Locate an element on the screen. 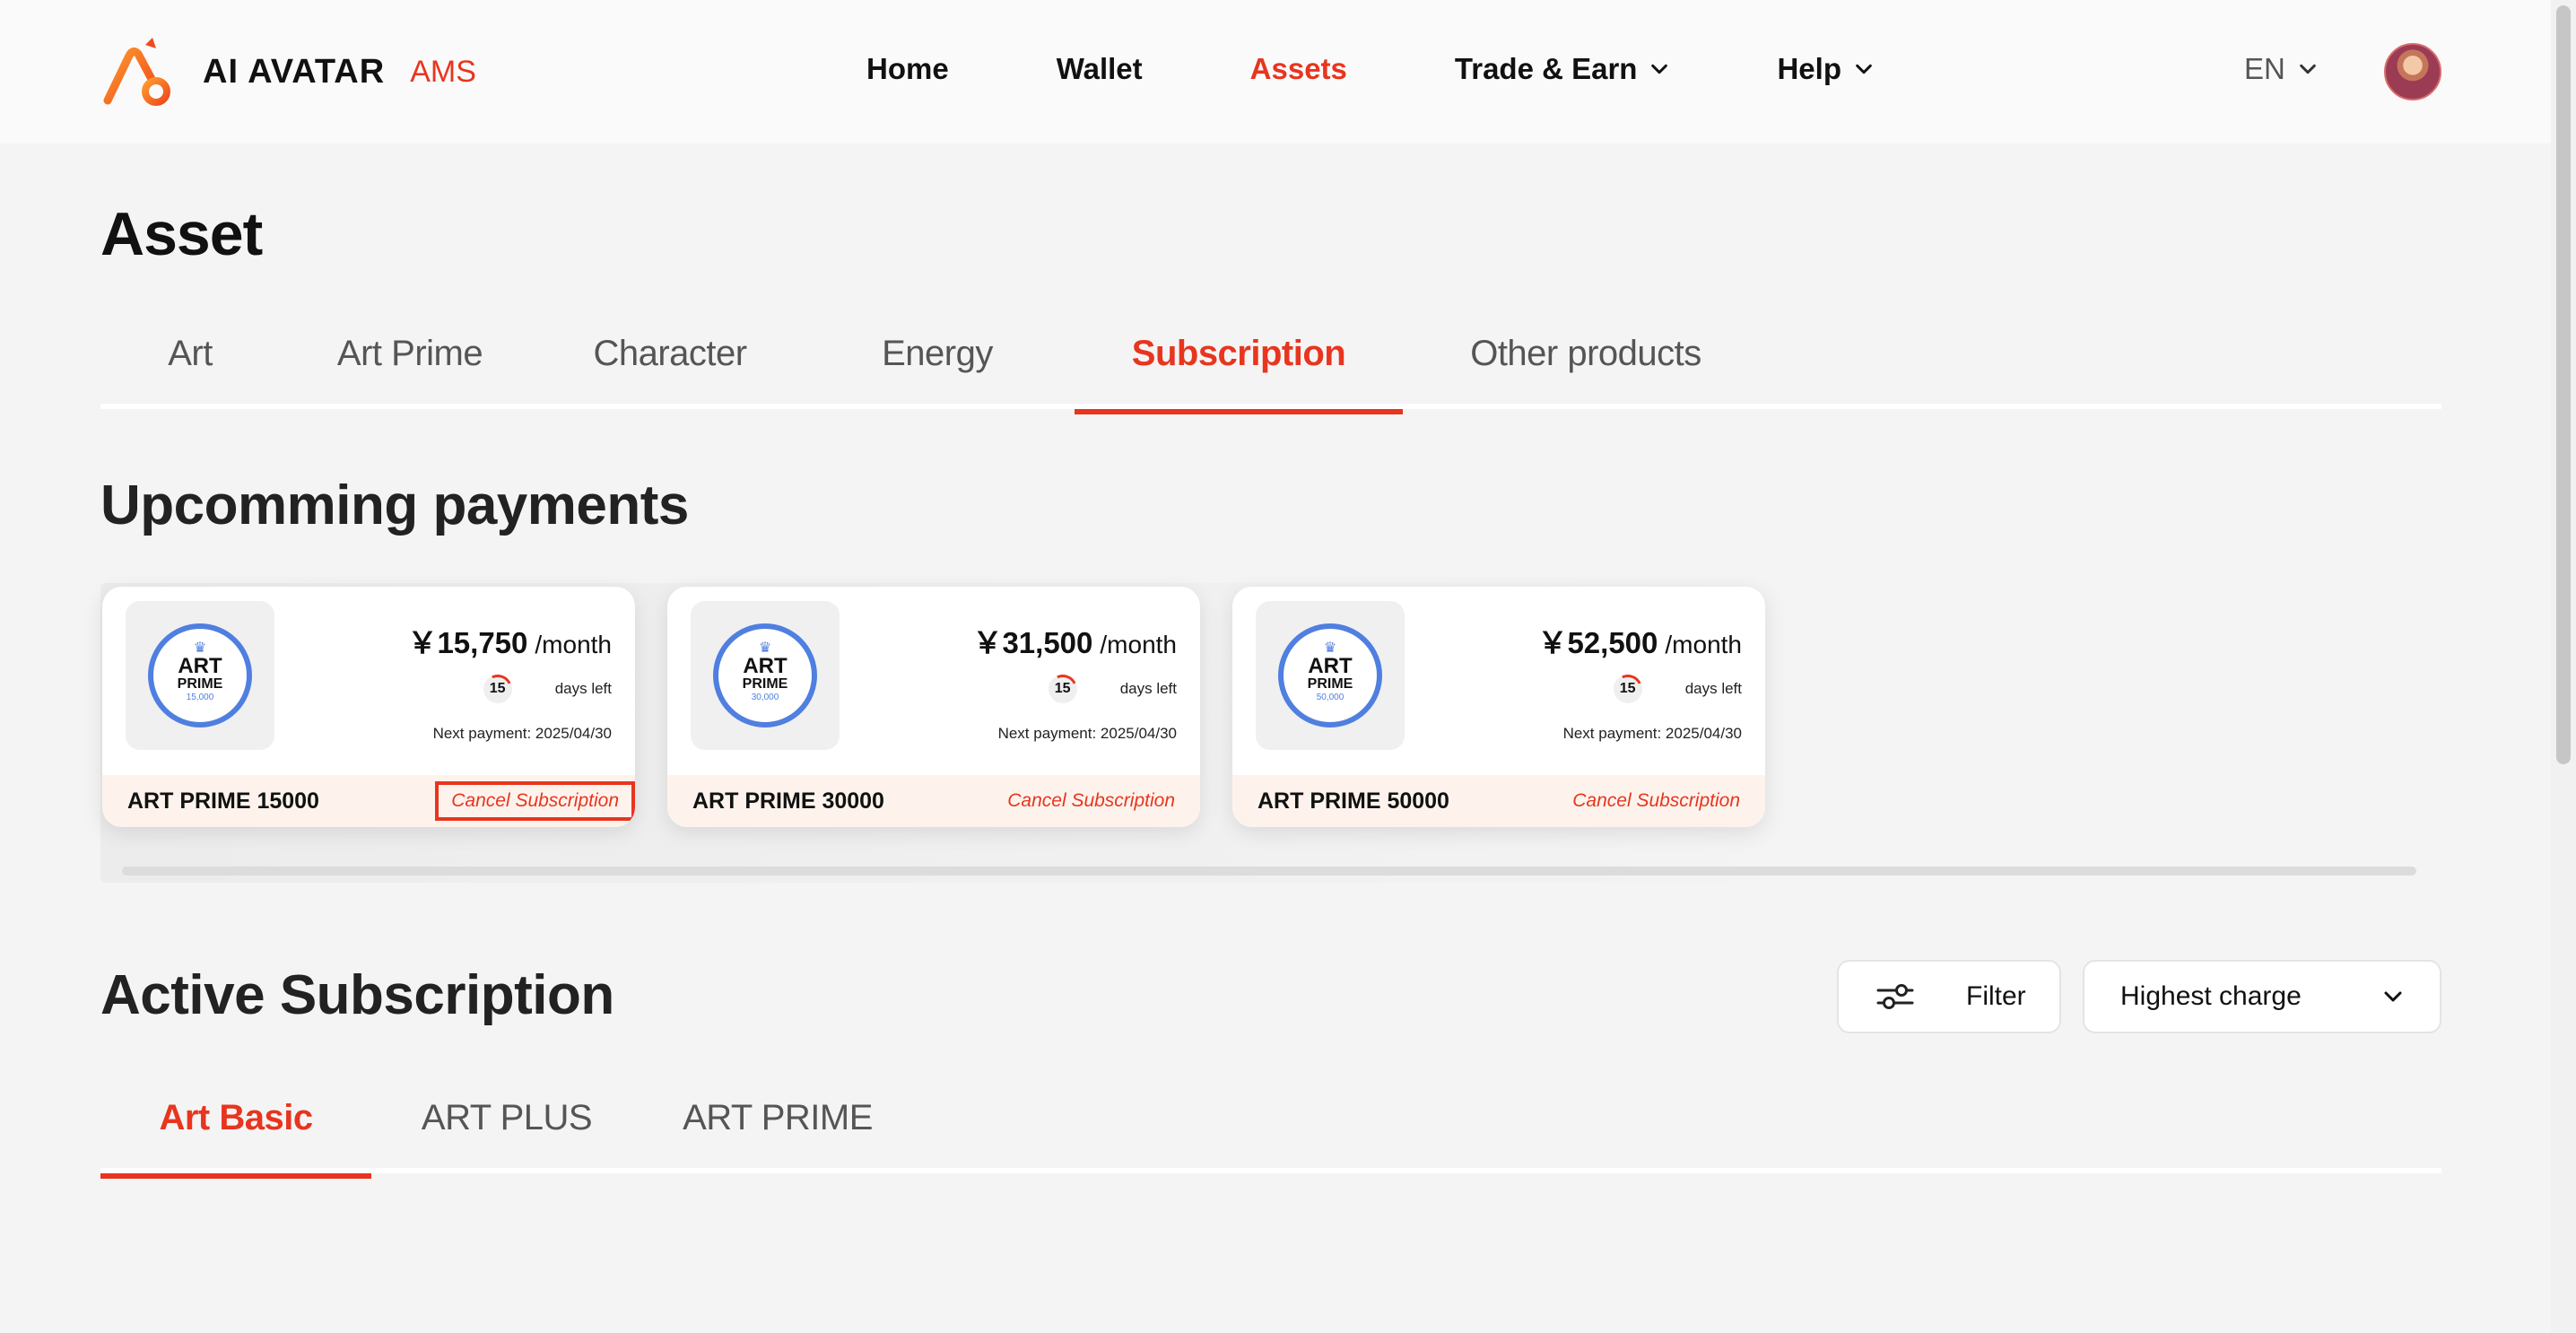  tab-art-prime: Art Prime is located at coordinates (410, 371).